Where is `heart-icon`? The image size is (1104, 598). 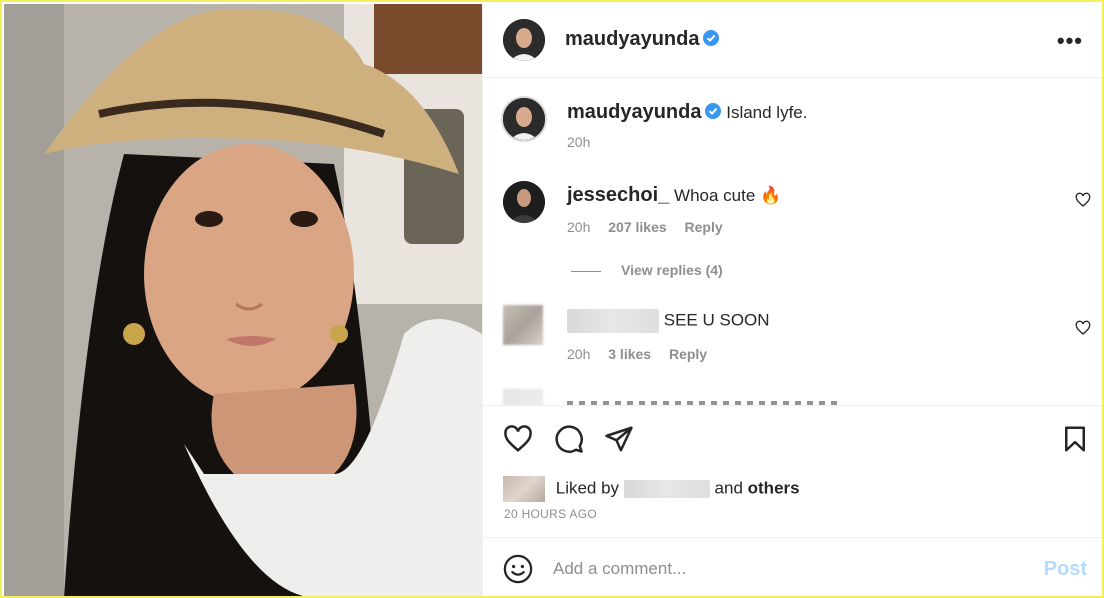
heart-icon is located at coordinates (518, 439).